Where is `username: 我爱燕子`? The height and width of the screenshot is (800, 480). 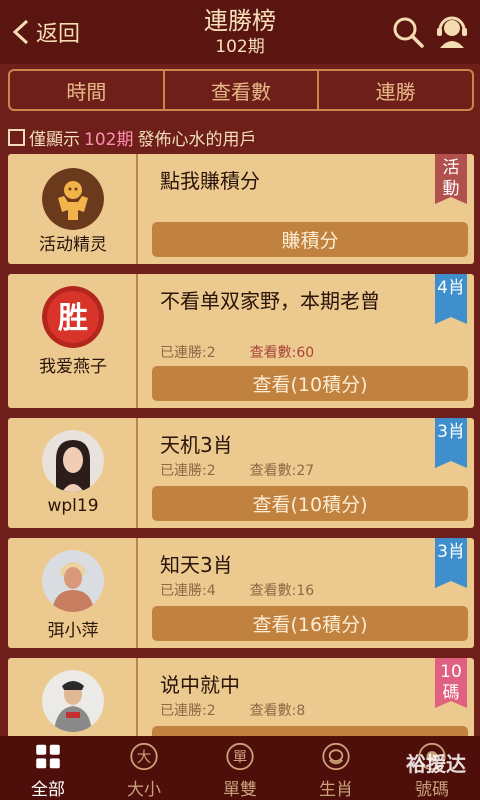
username: 我爱燕子 is located at coordinates (73, 367).